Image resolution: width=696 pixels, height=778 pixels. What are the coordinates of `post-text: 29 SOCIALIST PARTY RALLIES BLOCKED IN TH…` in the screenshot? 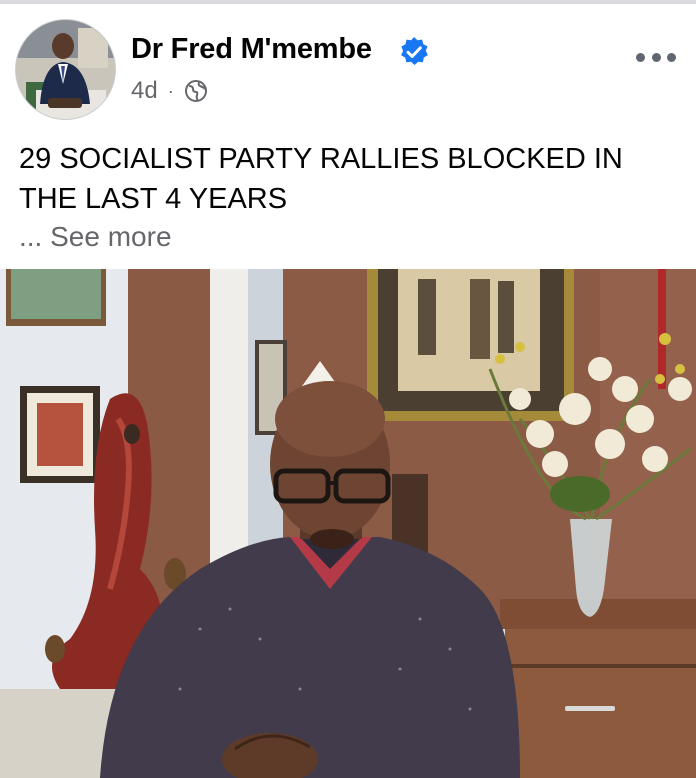 It's located at (321, 179).